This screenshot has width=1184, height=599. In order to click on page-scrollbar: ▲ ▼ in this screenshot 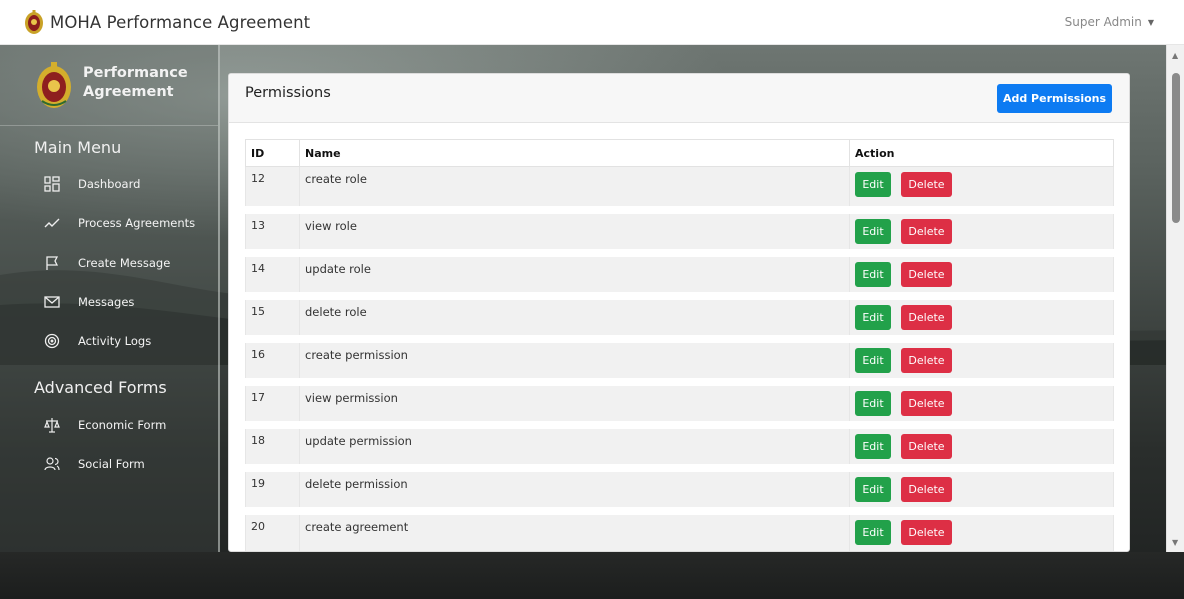, I will do `click(1175, 298)`.